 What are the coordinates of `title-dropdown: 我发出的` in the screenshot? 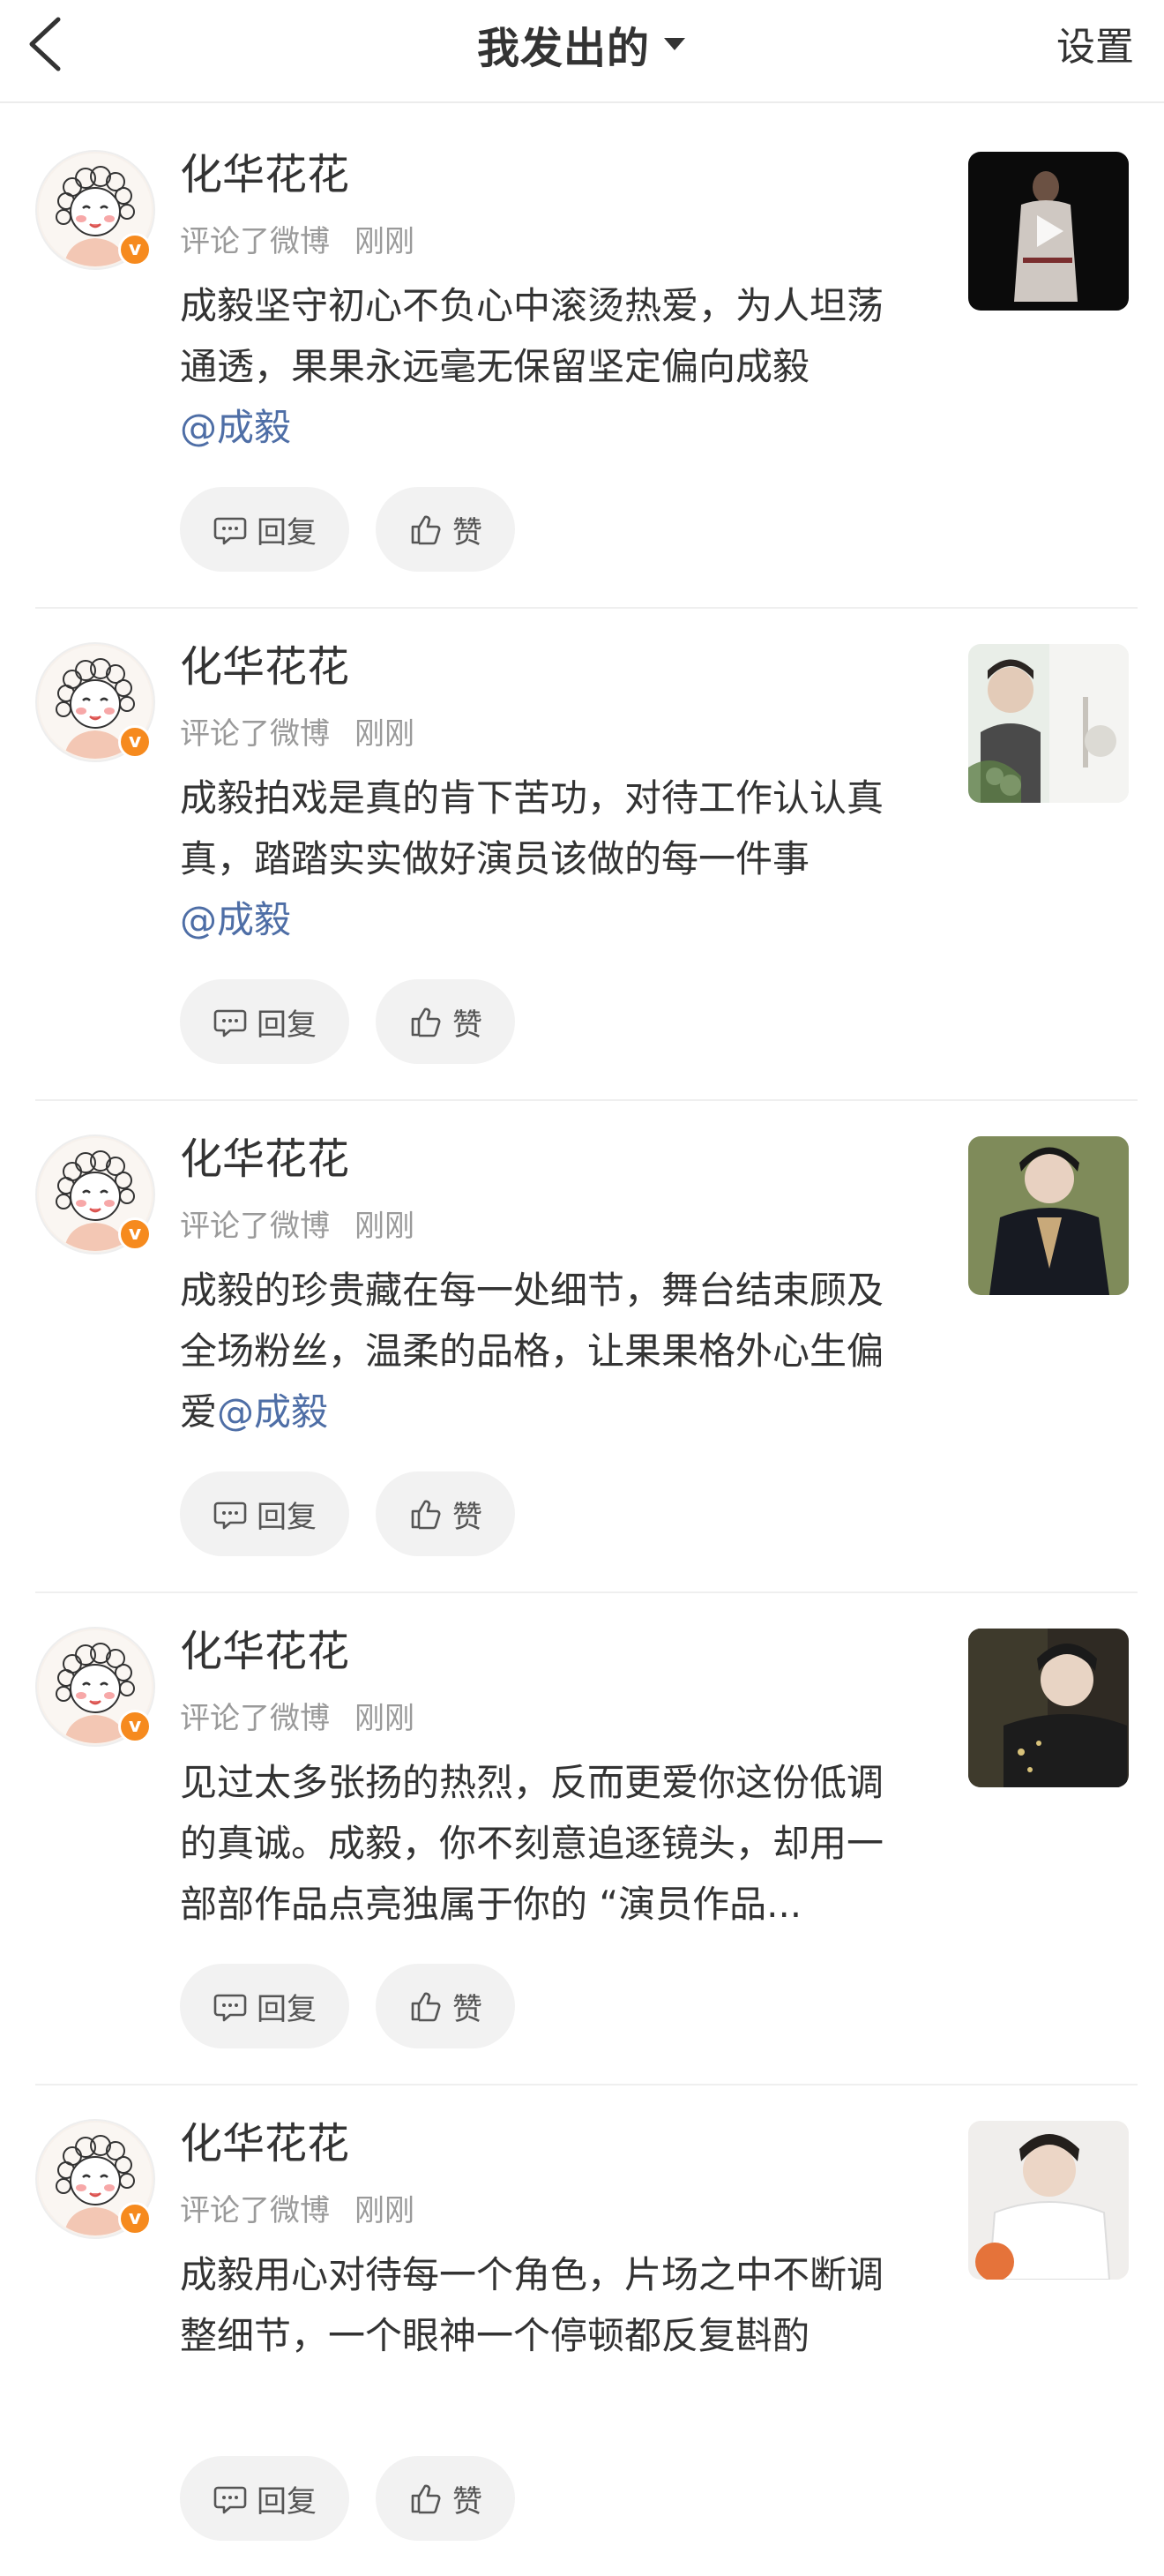 It's located at (582, 44).